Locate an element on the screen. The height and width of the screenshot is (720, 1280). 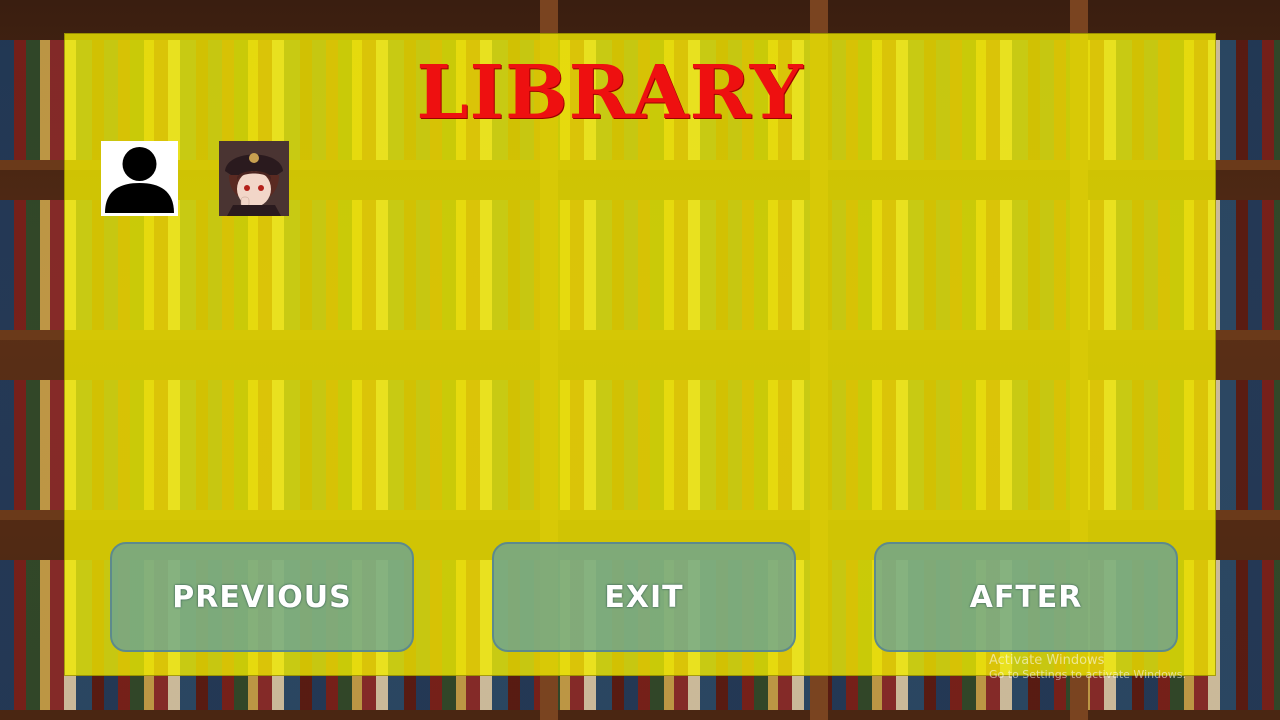
page-title: LIBRARY is located at coordinates (610, 93).